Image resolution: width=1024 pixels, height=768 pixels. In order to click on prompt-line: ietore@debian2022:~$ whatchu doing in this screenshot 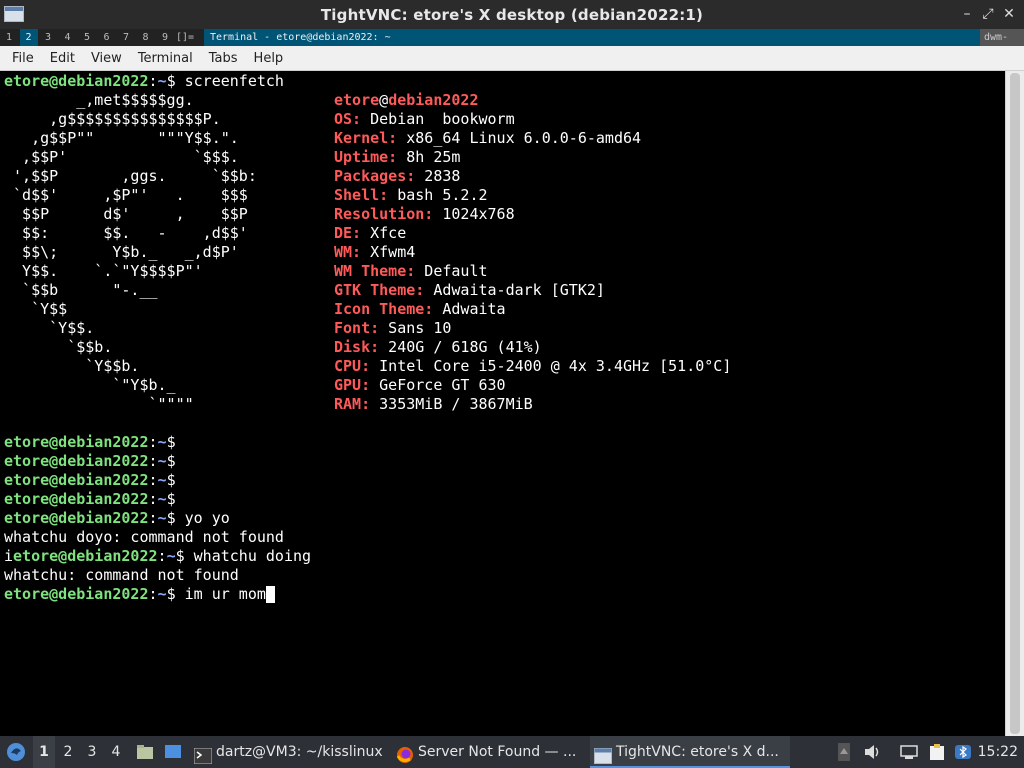, I will do `click(158, 556)`.